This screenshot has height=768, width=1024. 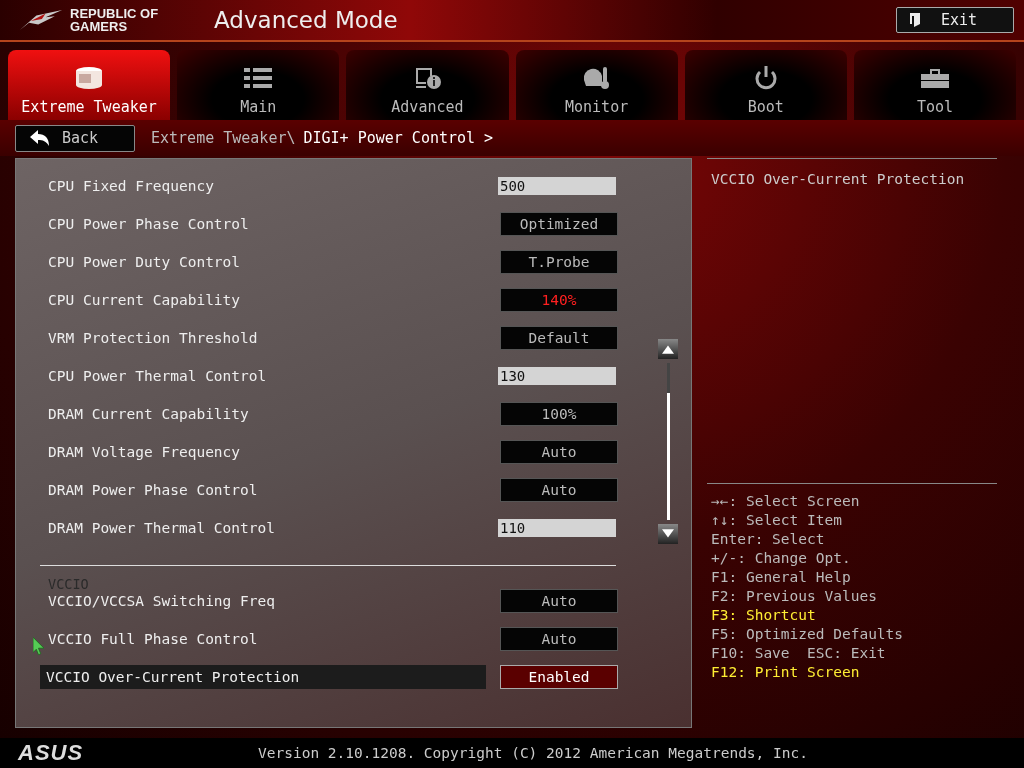 What do you see at coordinates (153, 338) in the screenshot?
I see `setting-label: VRM Protection Threshold` at bounding box center [153, 338].